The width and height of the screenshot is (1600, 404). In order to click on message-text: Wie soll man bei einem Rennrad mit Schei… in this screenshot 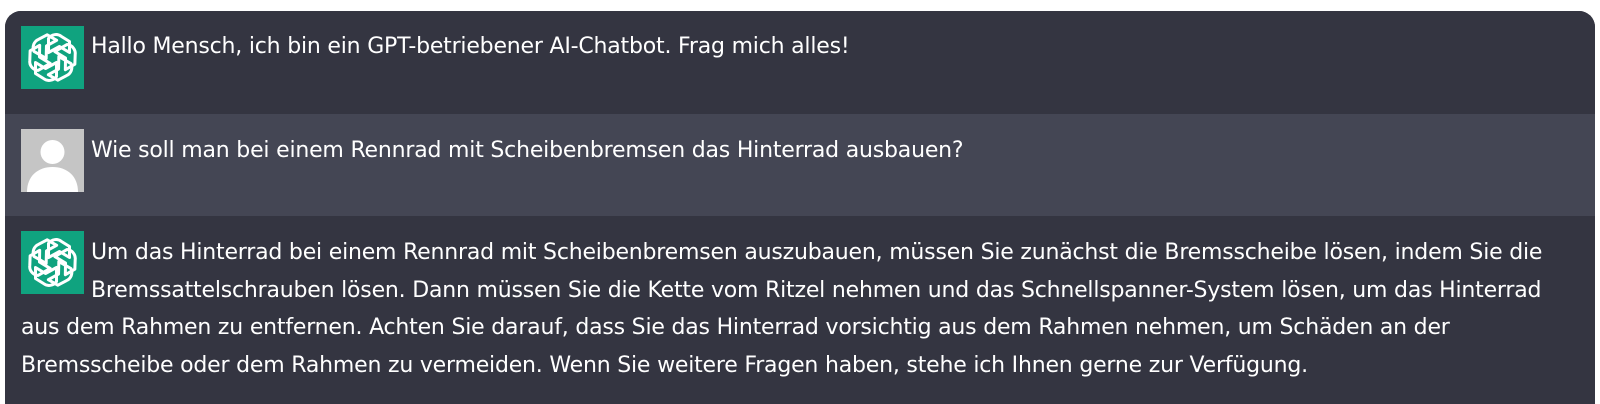, I will do `click(527, 150)`.